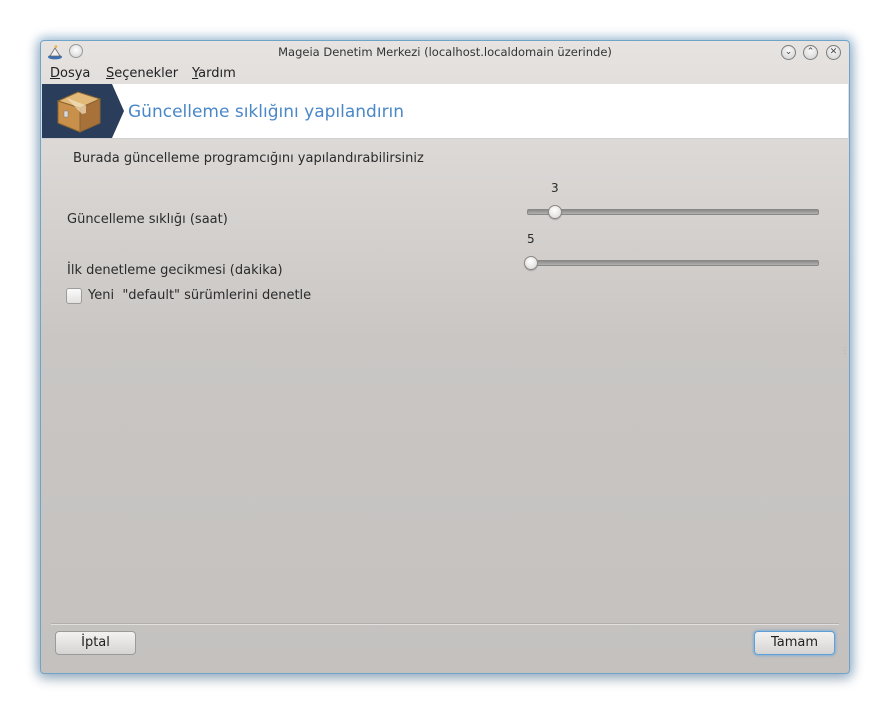 This screenshot has height=712, width=888. What do you see at coordinates (833, 52) in the screenshot?
I see `close-button: ✕` at bounding box center [833, 52].